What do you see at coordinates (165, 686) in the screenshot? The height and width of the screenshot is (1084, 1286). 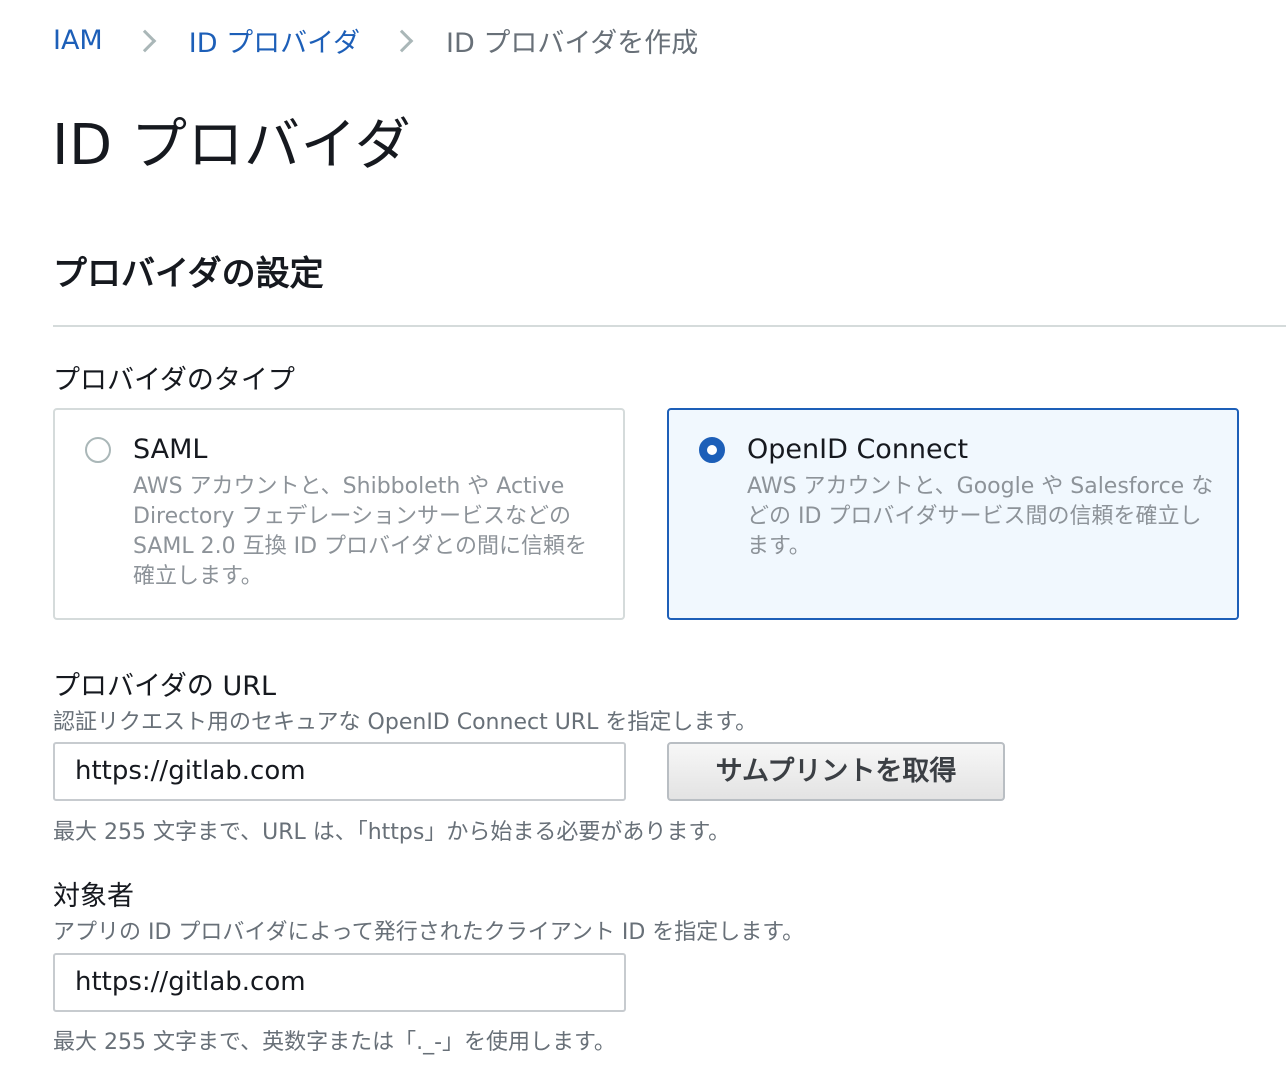 I see `provider-url-label: プロバイダの URL` at bounding box center [165, 686].